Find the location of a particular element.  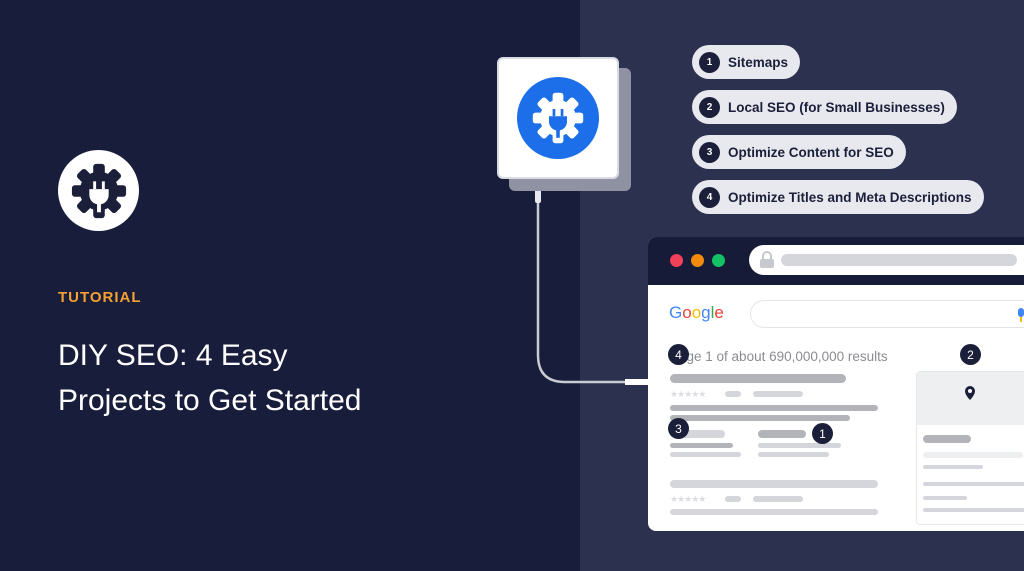

marker-1: 1 is located at coordinates (822, 433).